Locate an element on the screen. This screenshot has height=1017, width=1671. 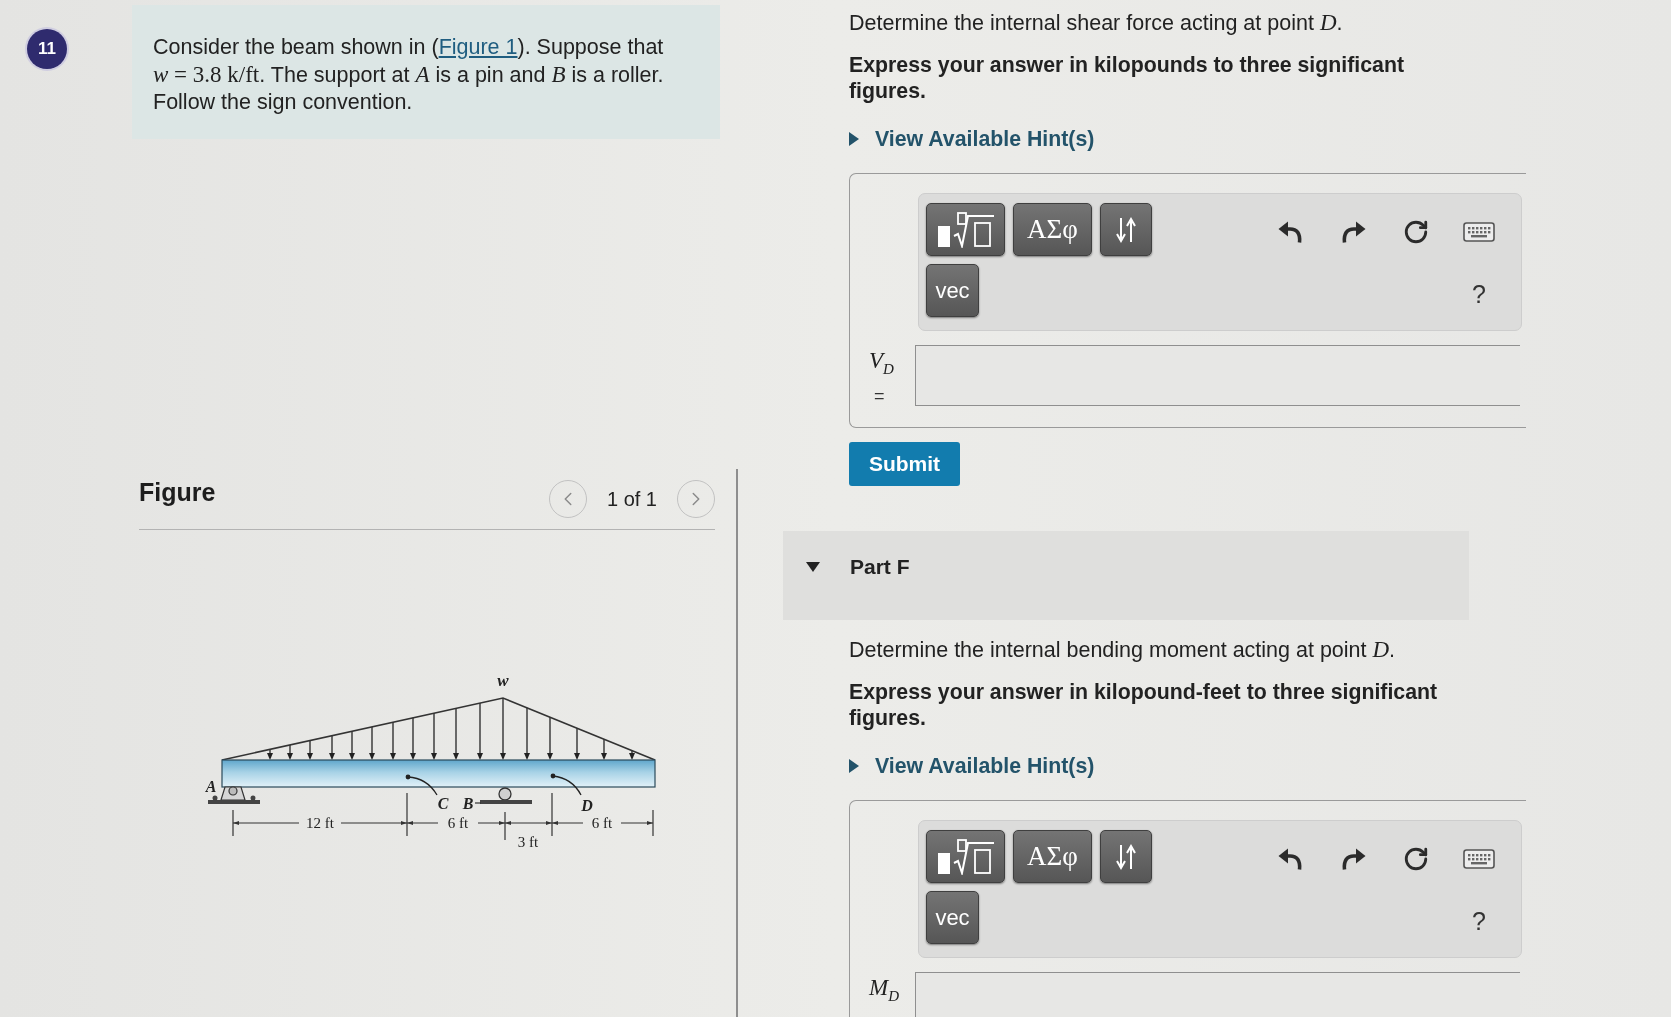
figure-link: Figure 1 is located at coordinates (478, 47).